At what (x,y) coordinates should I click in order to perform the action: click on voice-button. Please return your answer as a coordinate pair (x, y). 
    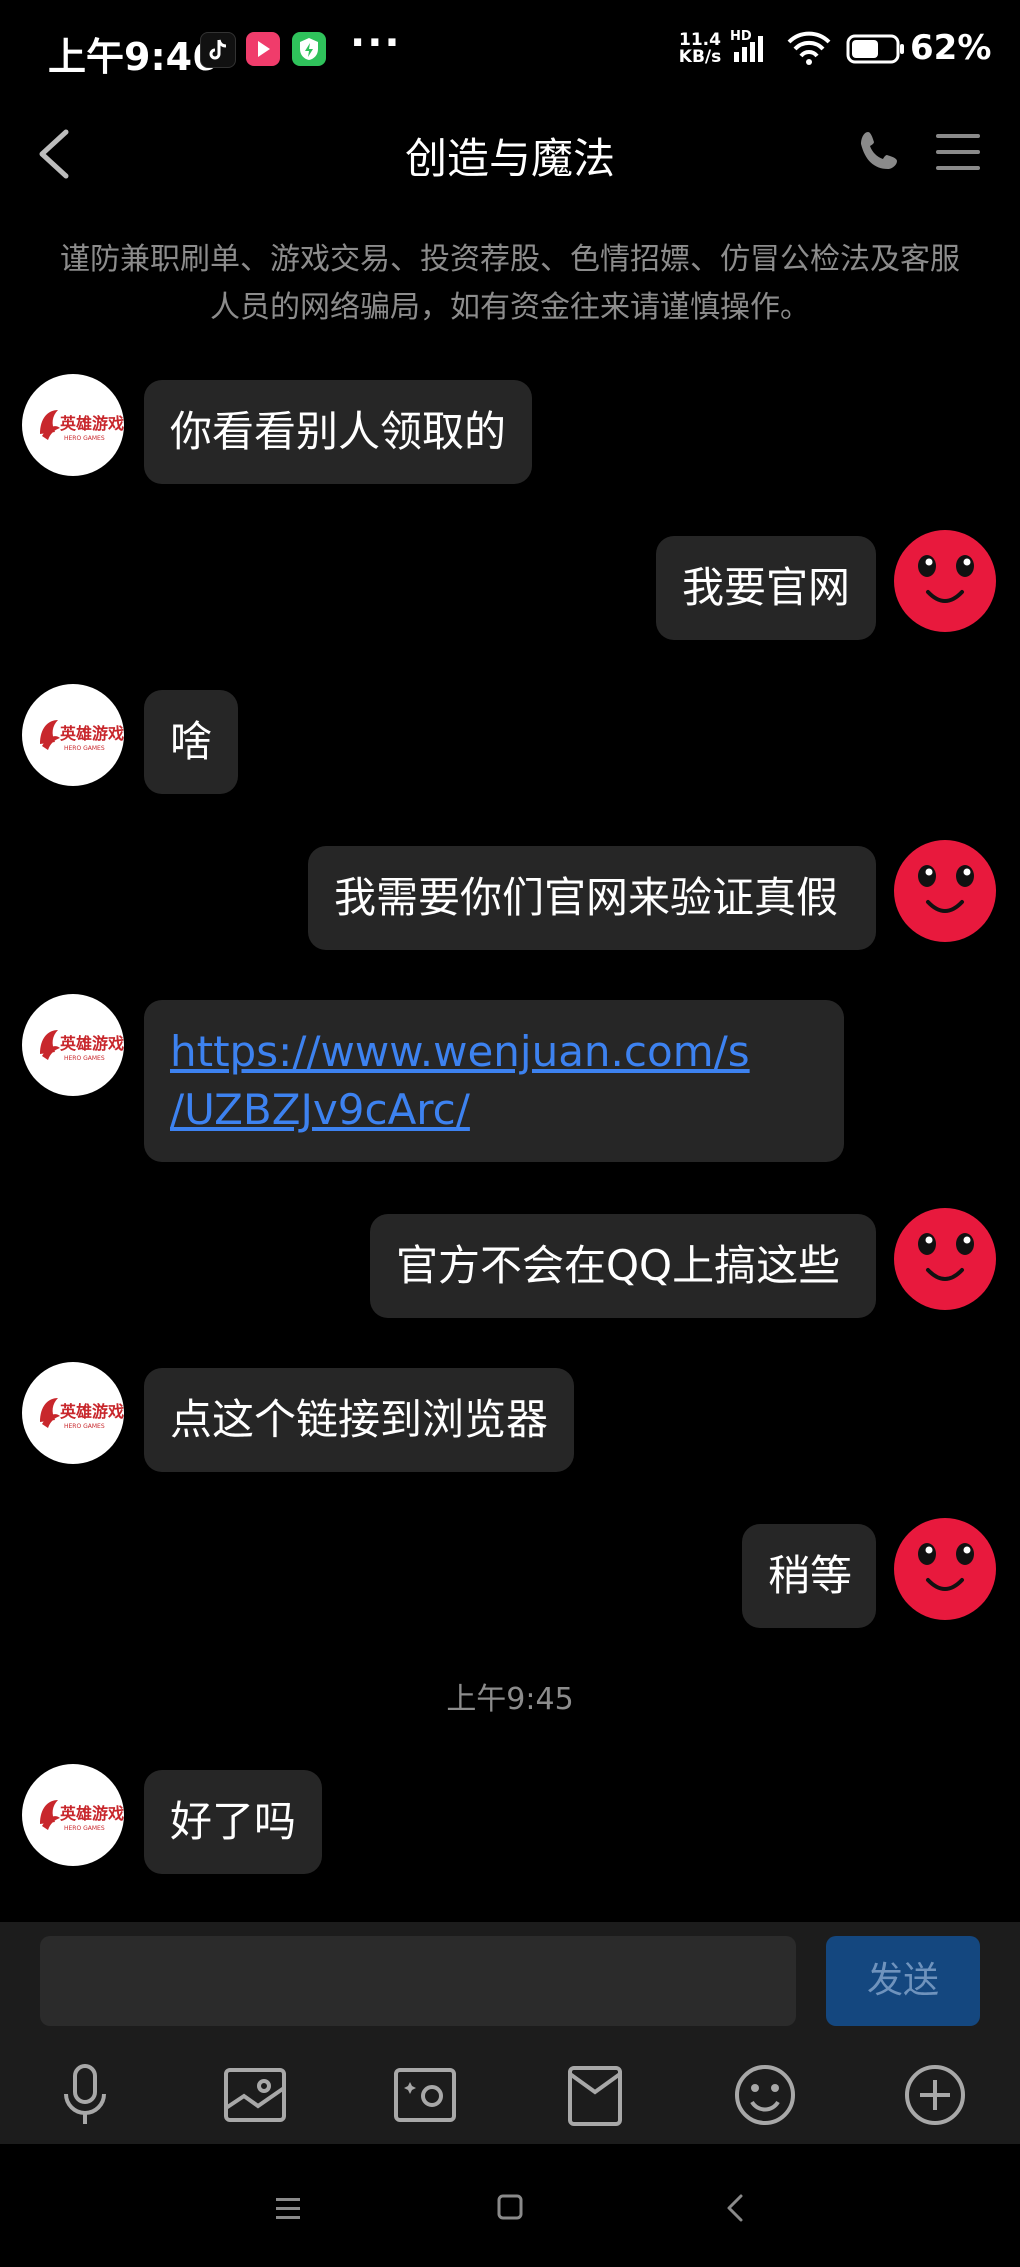
    Looking at the image, I should click on (85, 2095).